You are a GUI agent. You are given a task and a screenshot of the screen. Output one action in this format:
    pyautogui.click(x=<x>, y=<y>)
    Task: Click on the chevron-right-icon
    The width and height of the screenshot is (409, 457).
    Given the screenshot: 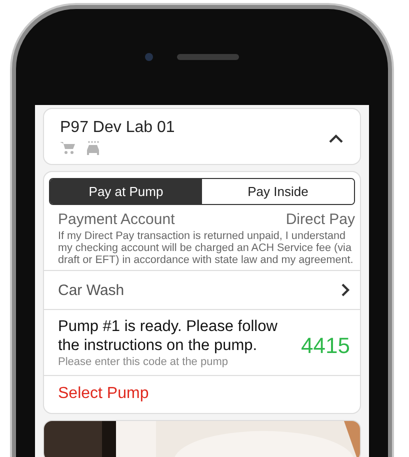 What is the action you would take?
    pyautogui.click(x=345, y=290)
    